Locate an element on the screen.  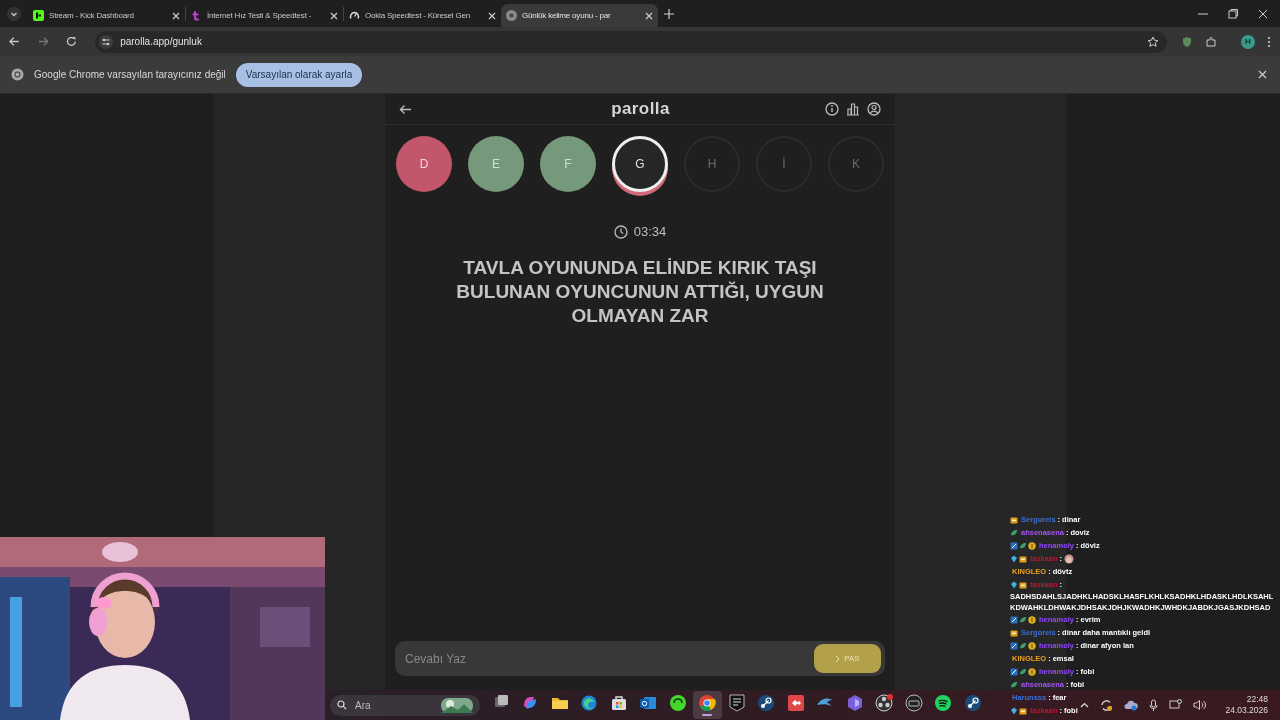
question-text: TAVLA OYUNUNDA ELİNDE KIRIK TAŞI BULUNAN OYUNCUNUN ATTIĞI, UYGUN OLMAYAN ZAR is located at coordinates (640, 291).